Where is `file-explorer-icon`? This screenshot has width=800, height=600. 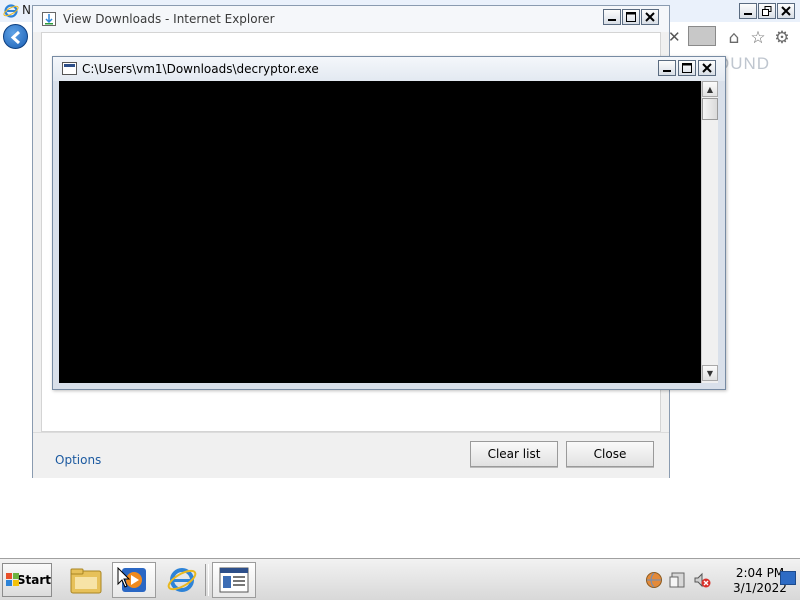 file-explorer-icon is located at coordinates (86, 581).